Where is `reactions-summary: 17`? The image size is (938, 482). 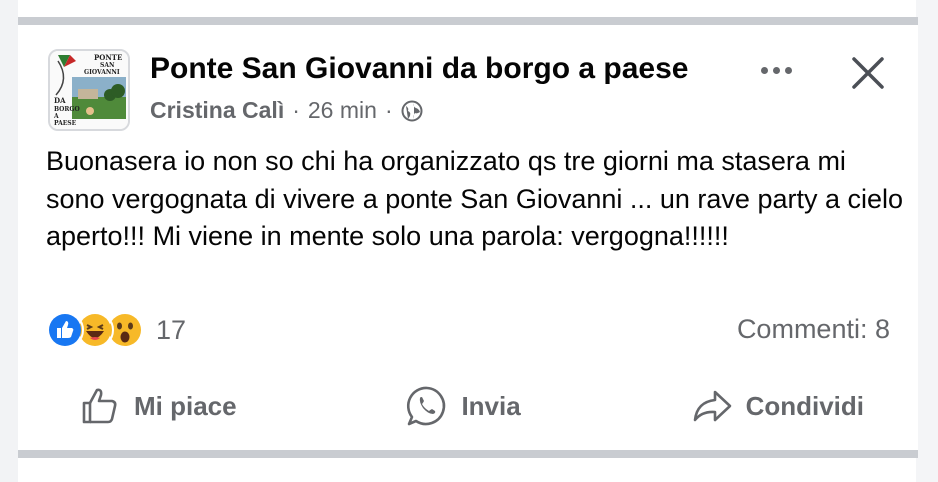
reactions-summary: 17 is located at coordinates (116, 330).